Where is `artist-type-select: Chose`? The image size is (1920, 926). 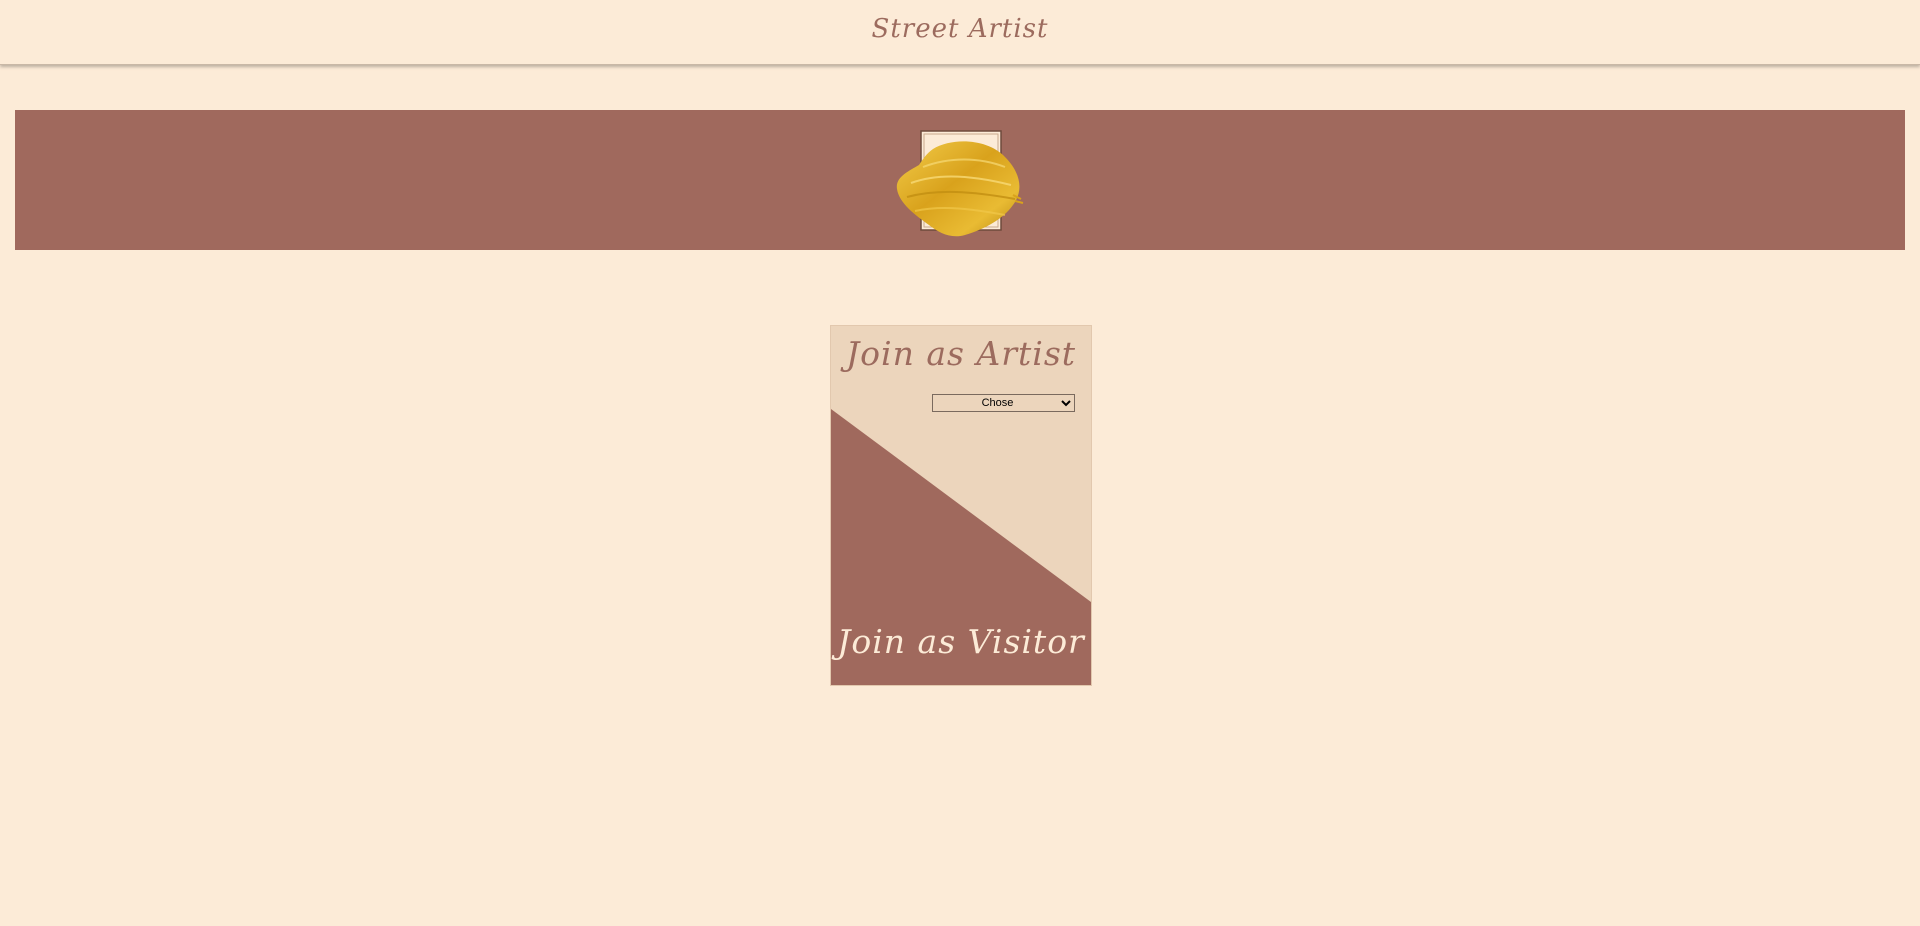
artist-type-select: Chose is located at coordinates (1003, 403).